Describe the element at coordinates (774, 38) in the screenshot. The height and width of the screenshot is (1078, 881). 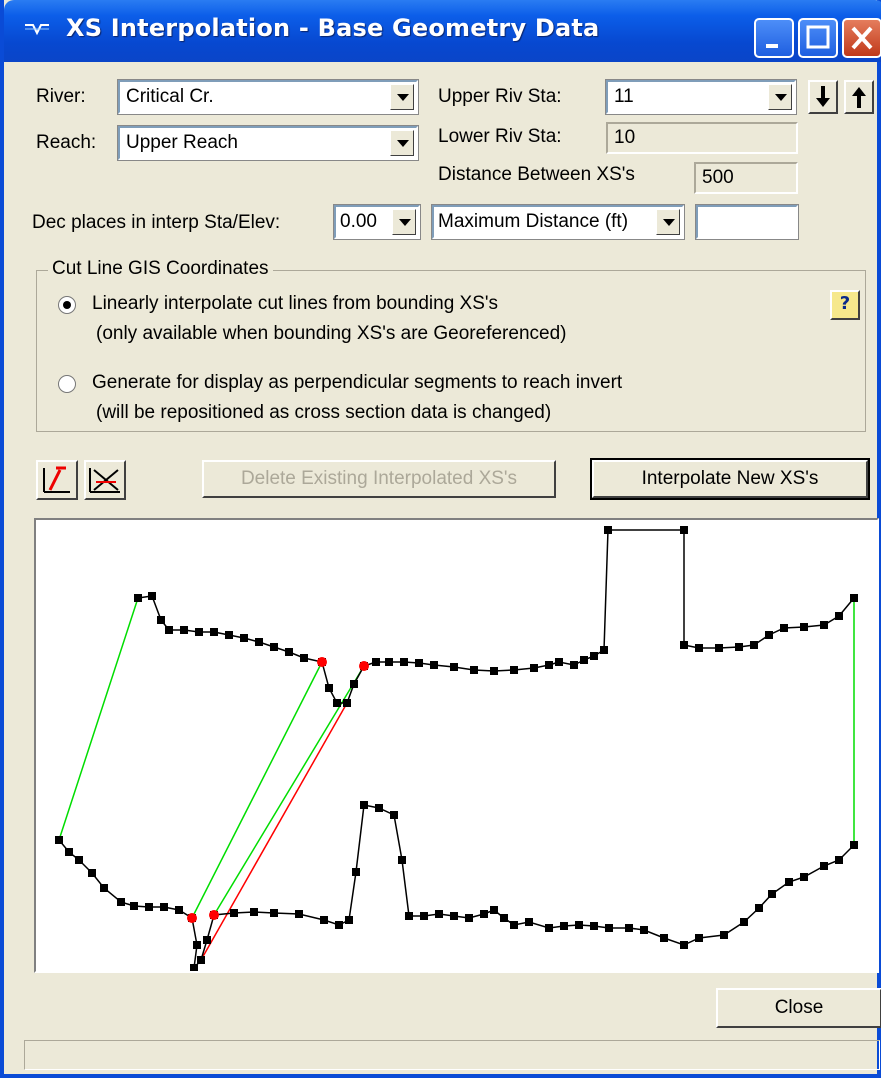
I see `minimize-button` at that location.